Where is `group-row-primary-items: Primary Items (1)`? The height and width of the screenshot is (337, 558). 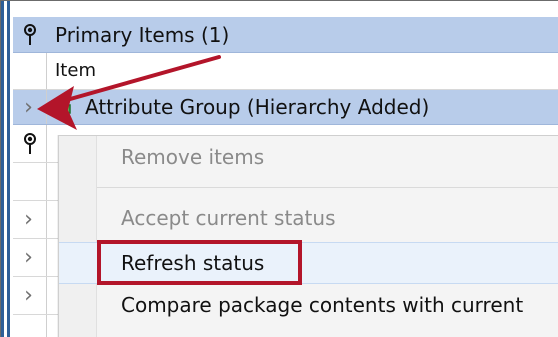 group-row-primary-items: Primary Items (1) is located at coordinates (285, 35).